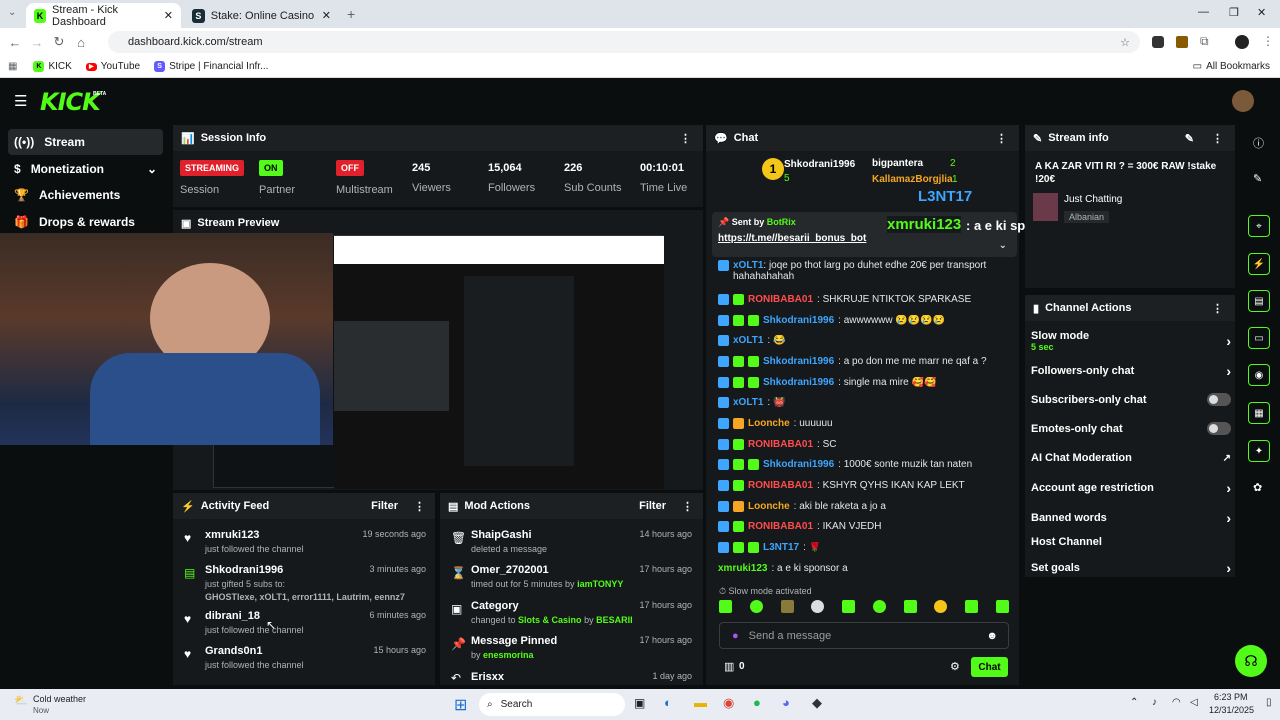  What do you see at coordinates (103, 15) in the screenshot?
I see `tab-kick-dashboard: K Stream - Kick Dashboard ✕` at bounding box center [103, 15].